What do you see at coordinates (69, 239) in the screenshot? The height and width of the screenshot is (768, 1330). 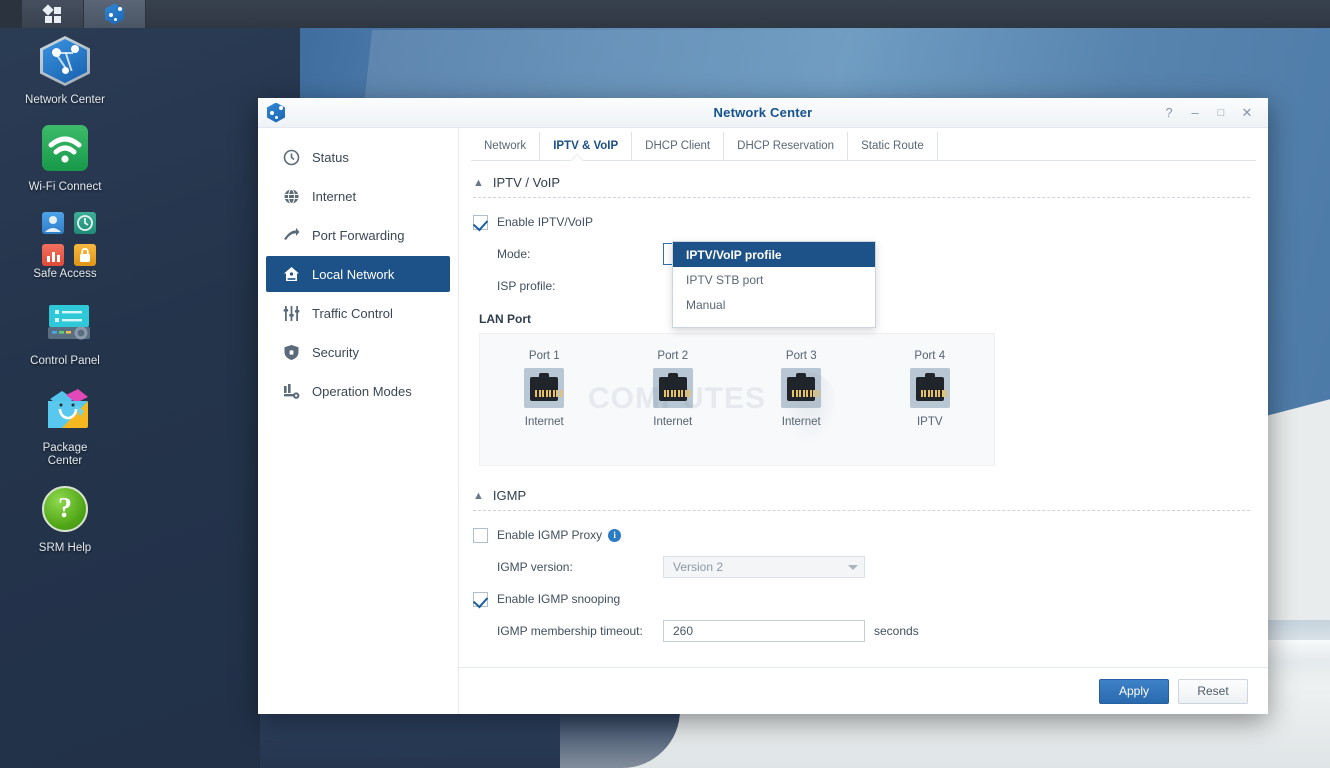 I see `safe-access-icon` at bounding box center [69, 239].